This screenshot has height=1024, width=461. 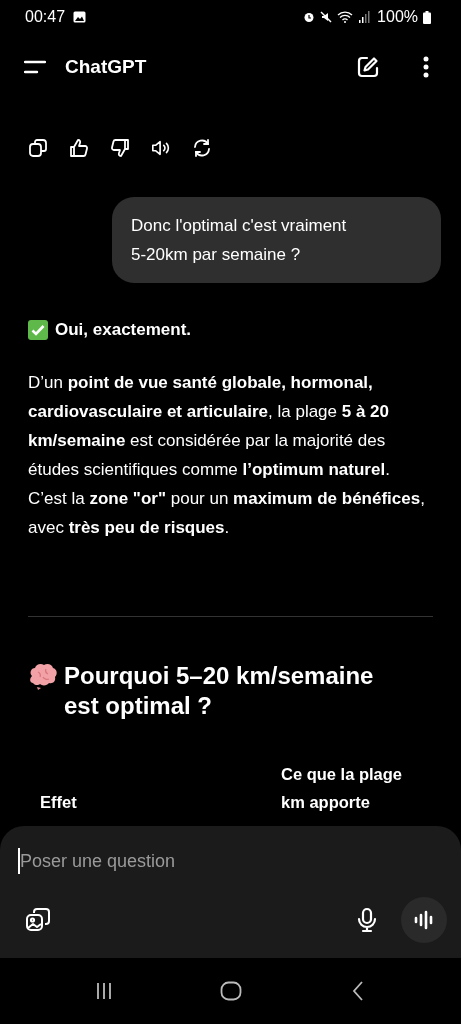 I want to click on alarm-icon, so click(x=309, y=17).